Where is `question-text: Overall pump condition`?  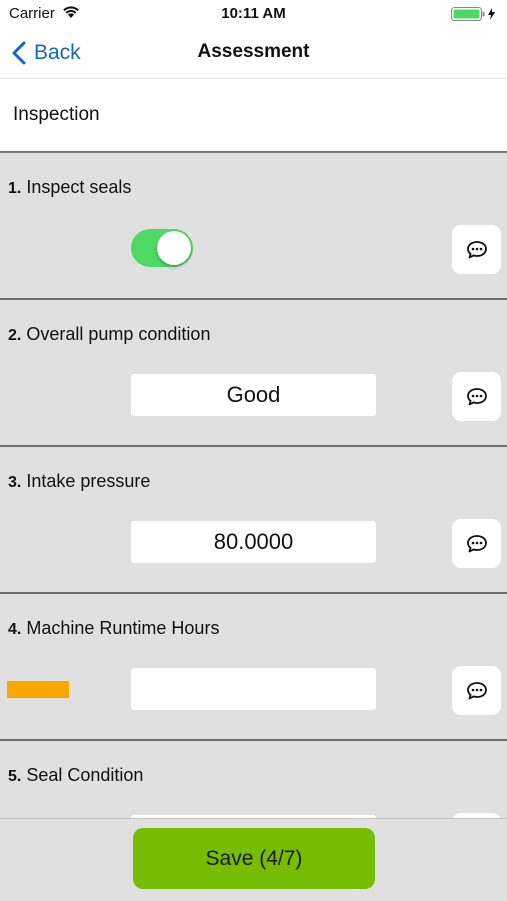 question-text: Overall pump condition is located at coordinates (118, 334).